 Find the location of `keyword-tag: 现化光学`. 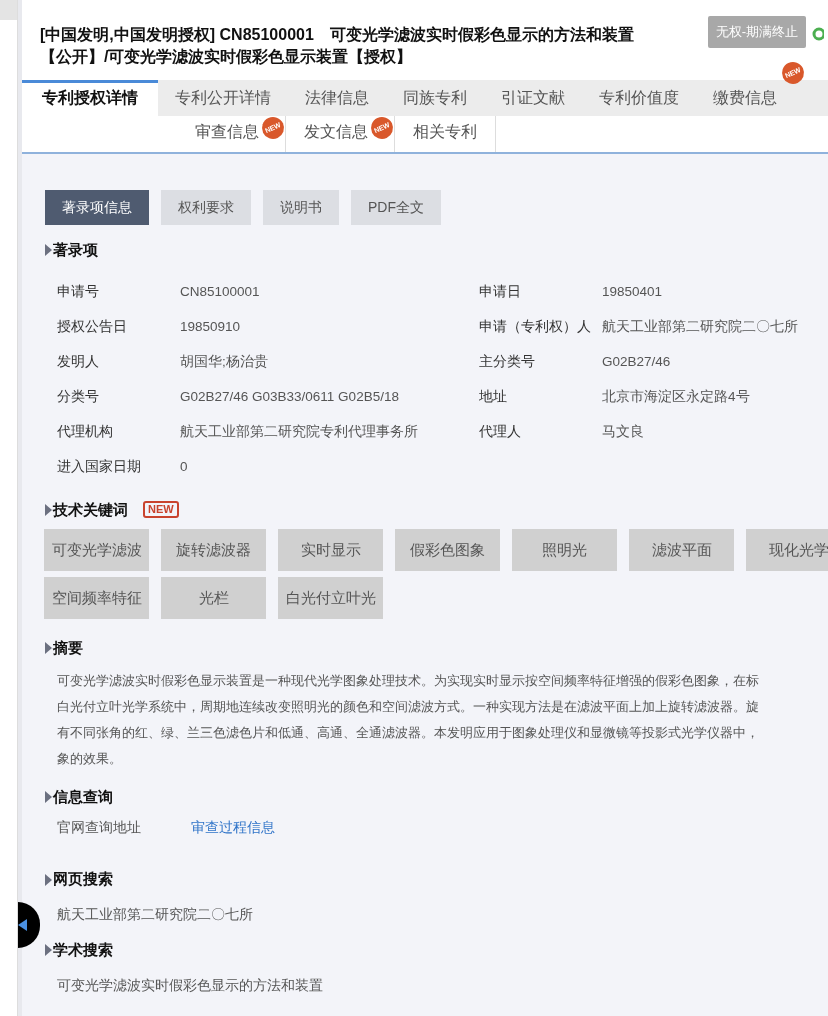

keyword-tag: 现化光学 is located at coordinates (787, 550).